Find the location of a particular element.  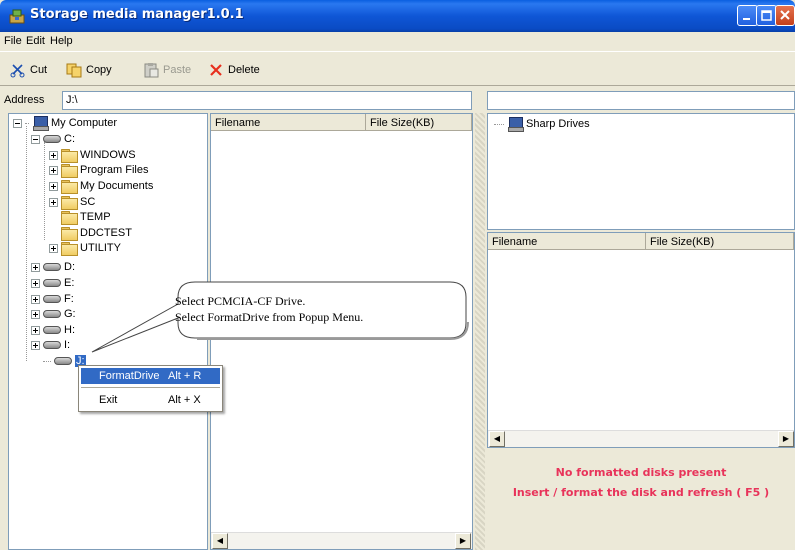

cut-label: Cut is located at coordinates (39, 70).